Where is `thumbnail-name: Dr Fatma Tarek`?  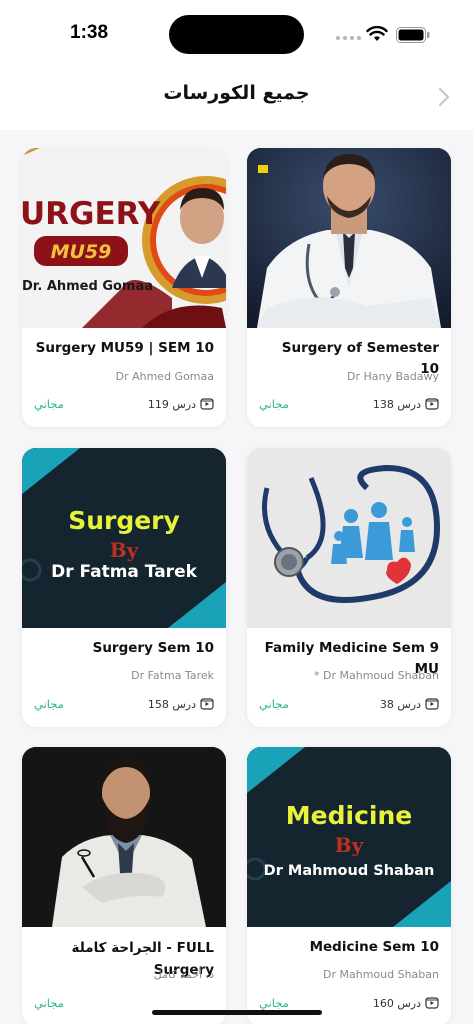 thumbnail-name: Dr Fatma Tarek is located at coordinates (124, 572).